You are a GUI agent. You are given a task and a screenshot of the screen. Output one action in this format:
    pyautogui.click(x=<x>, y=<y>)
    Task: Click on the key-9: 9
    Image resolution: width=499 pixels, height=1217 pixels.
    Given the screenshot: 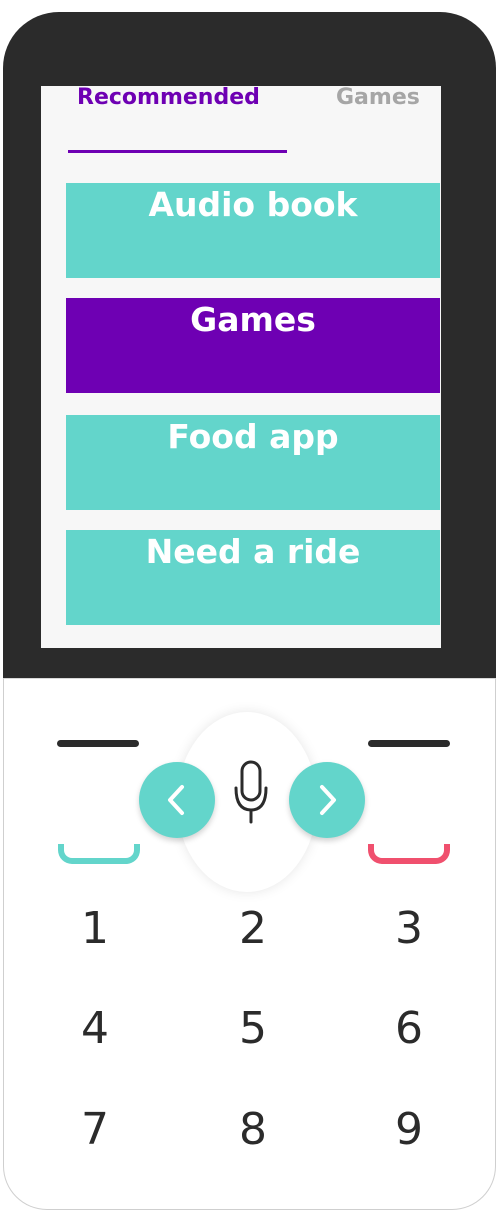 What is the action you would take?
    pyautogui.click(x=409, y=1130)
    